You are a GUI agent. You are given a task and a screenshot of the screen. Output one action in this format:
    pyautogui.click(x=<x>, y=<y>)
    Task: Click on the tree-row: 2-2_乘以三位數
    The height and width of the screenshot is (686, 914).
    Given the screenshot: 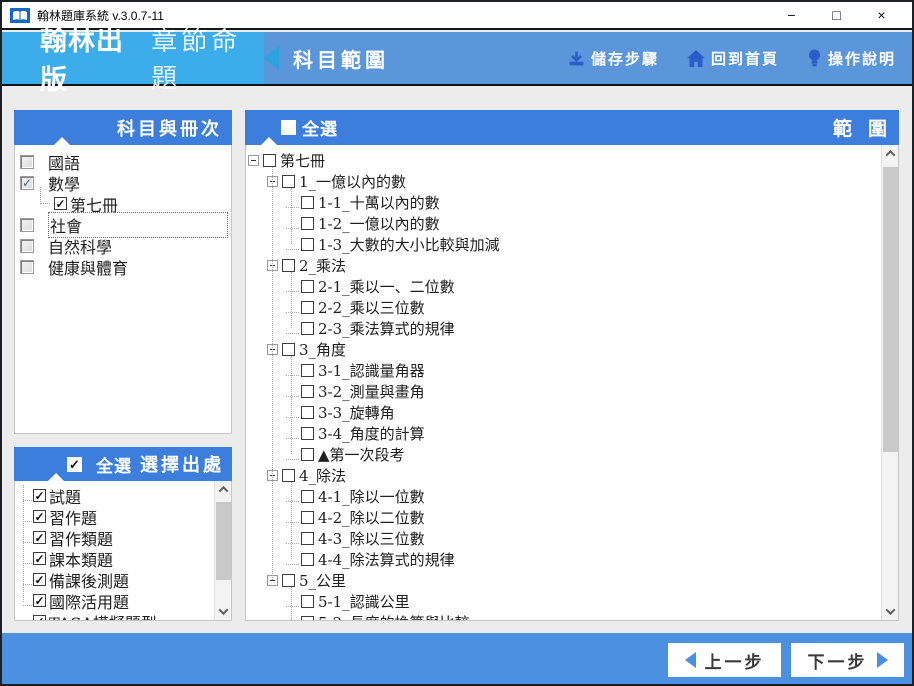 What is the action you would take?
    pyautogui.click(x=563, y=307)
    